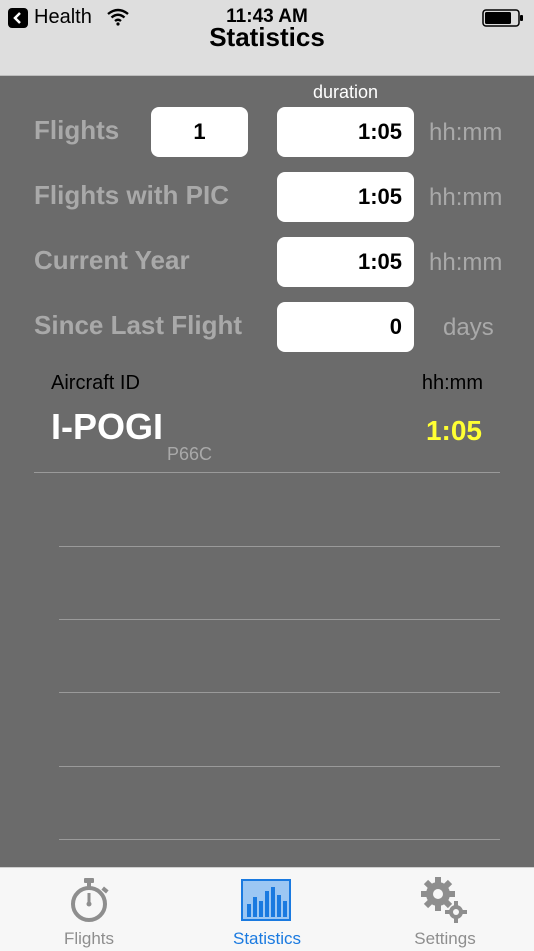 This screenshot has height=951, width=534. I want to click on flights-duration-field: 1:05, so click(345, 132).